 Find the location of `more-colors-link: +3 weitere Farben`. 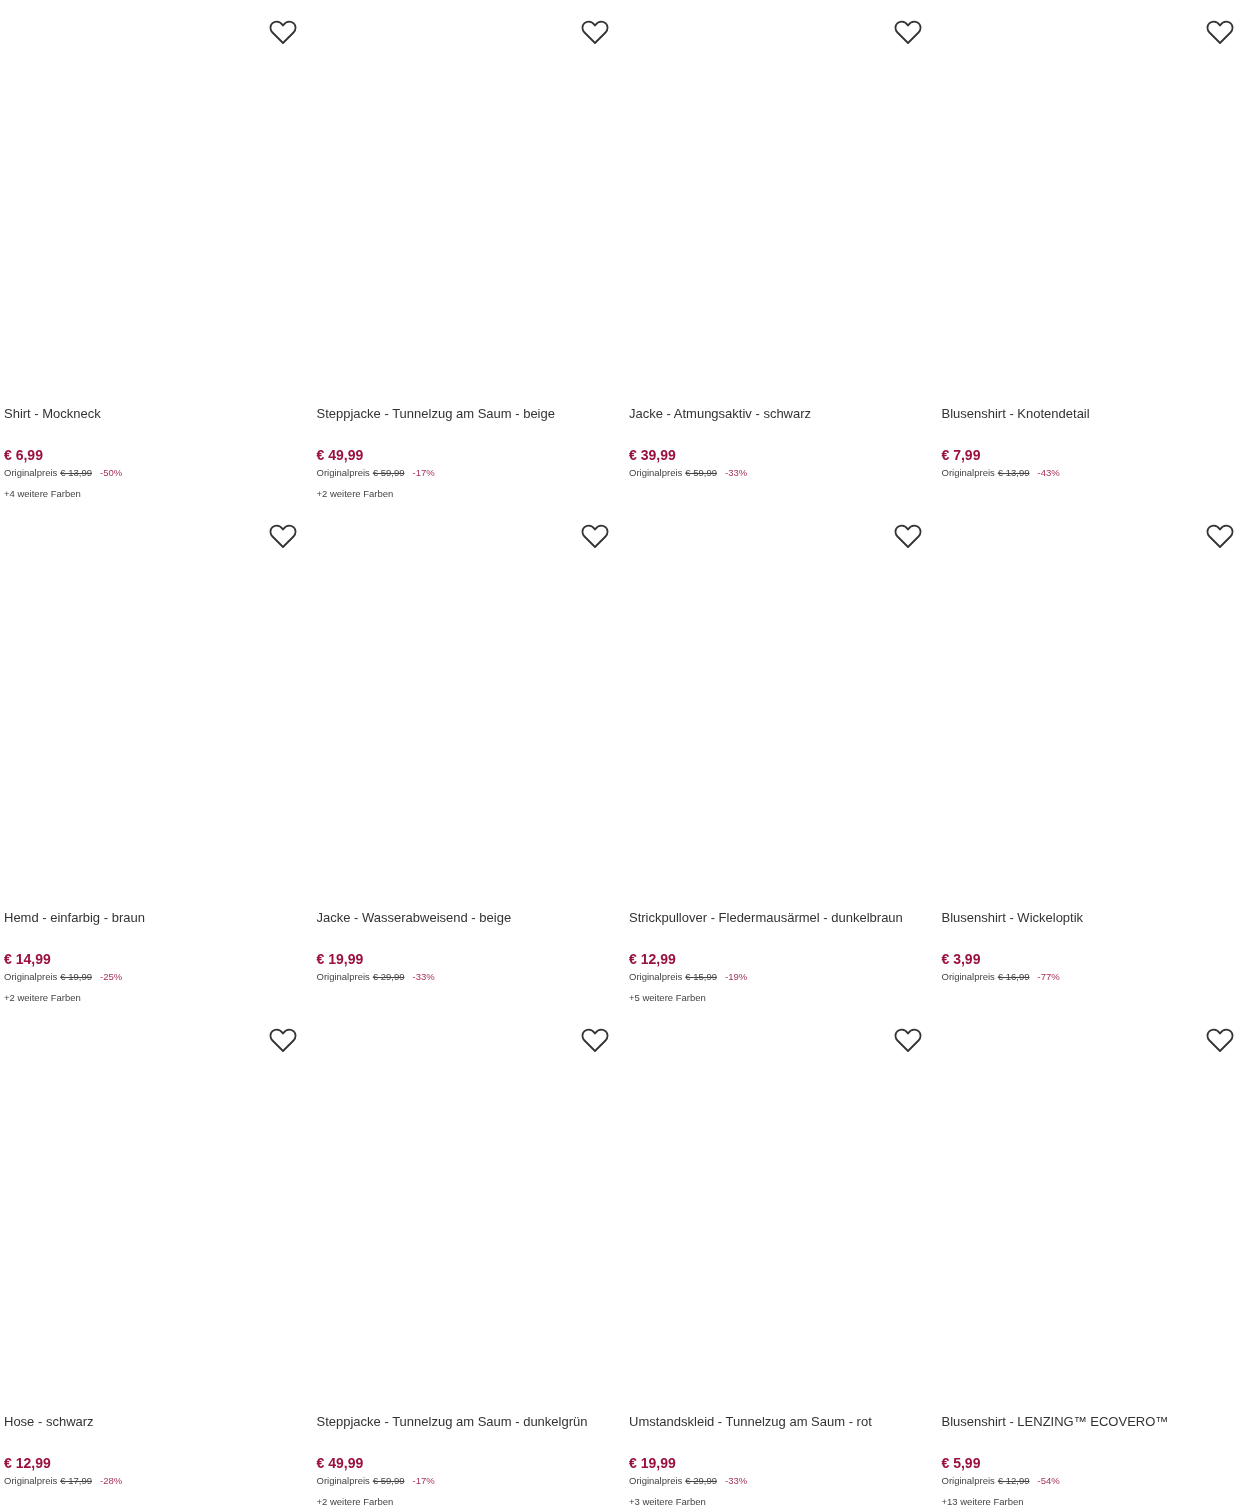

more-colors-link: +3 weitere Farben is located at coordinates (667, 1502).